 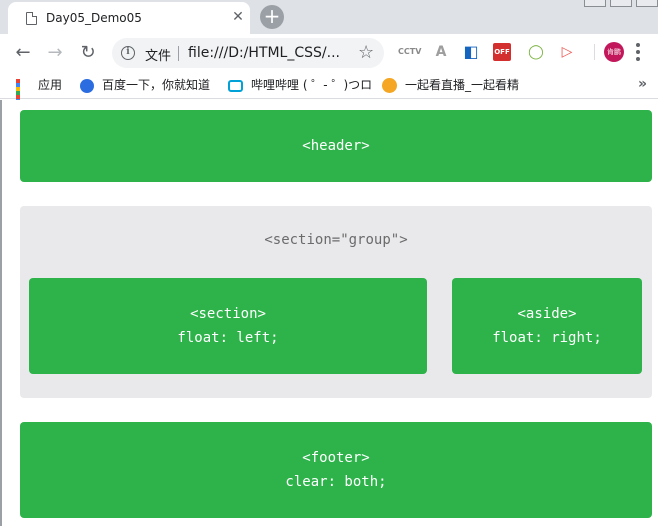 I want to click on footer-label: <footer>, so click(x=336, y=458).